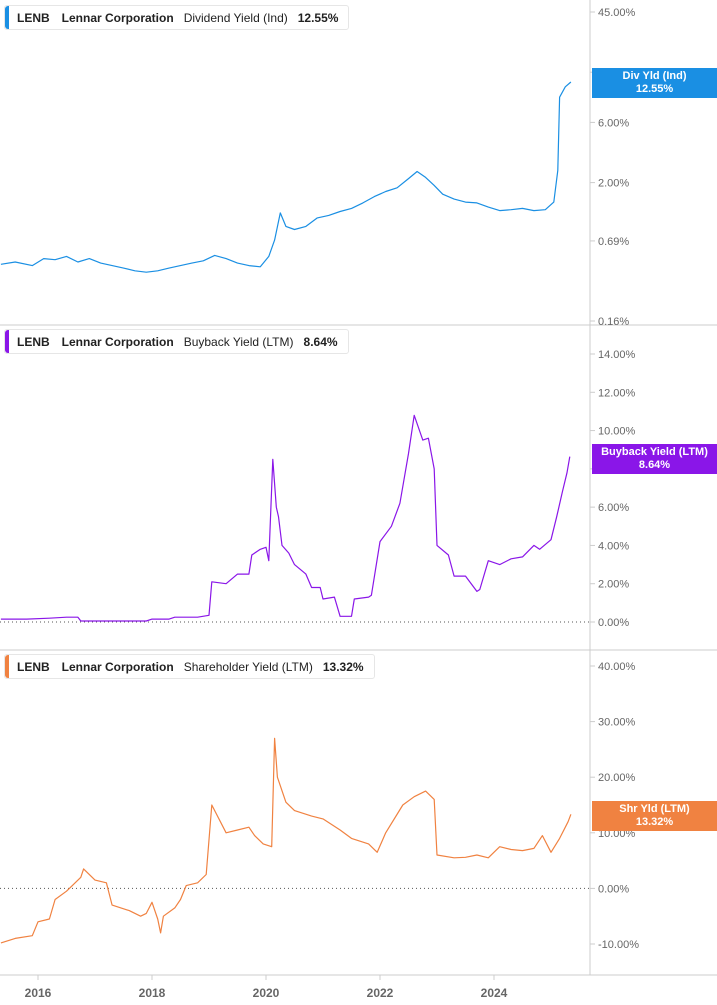 This screenshot has width=717, height=1005. I want to click on y-tick-label: -10.00%, so click(618, 945).